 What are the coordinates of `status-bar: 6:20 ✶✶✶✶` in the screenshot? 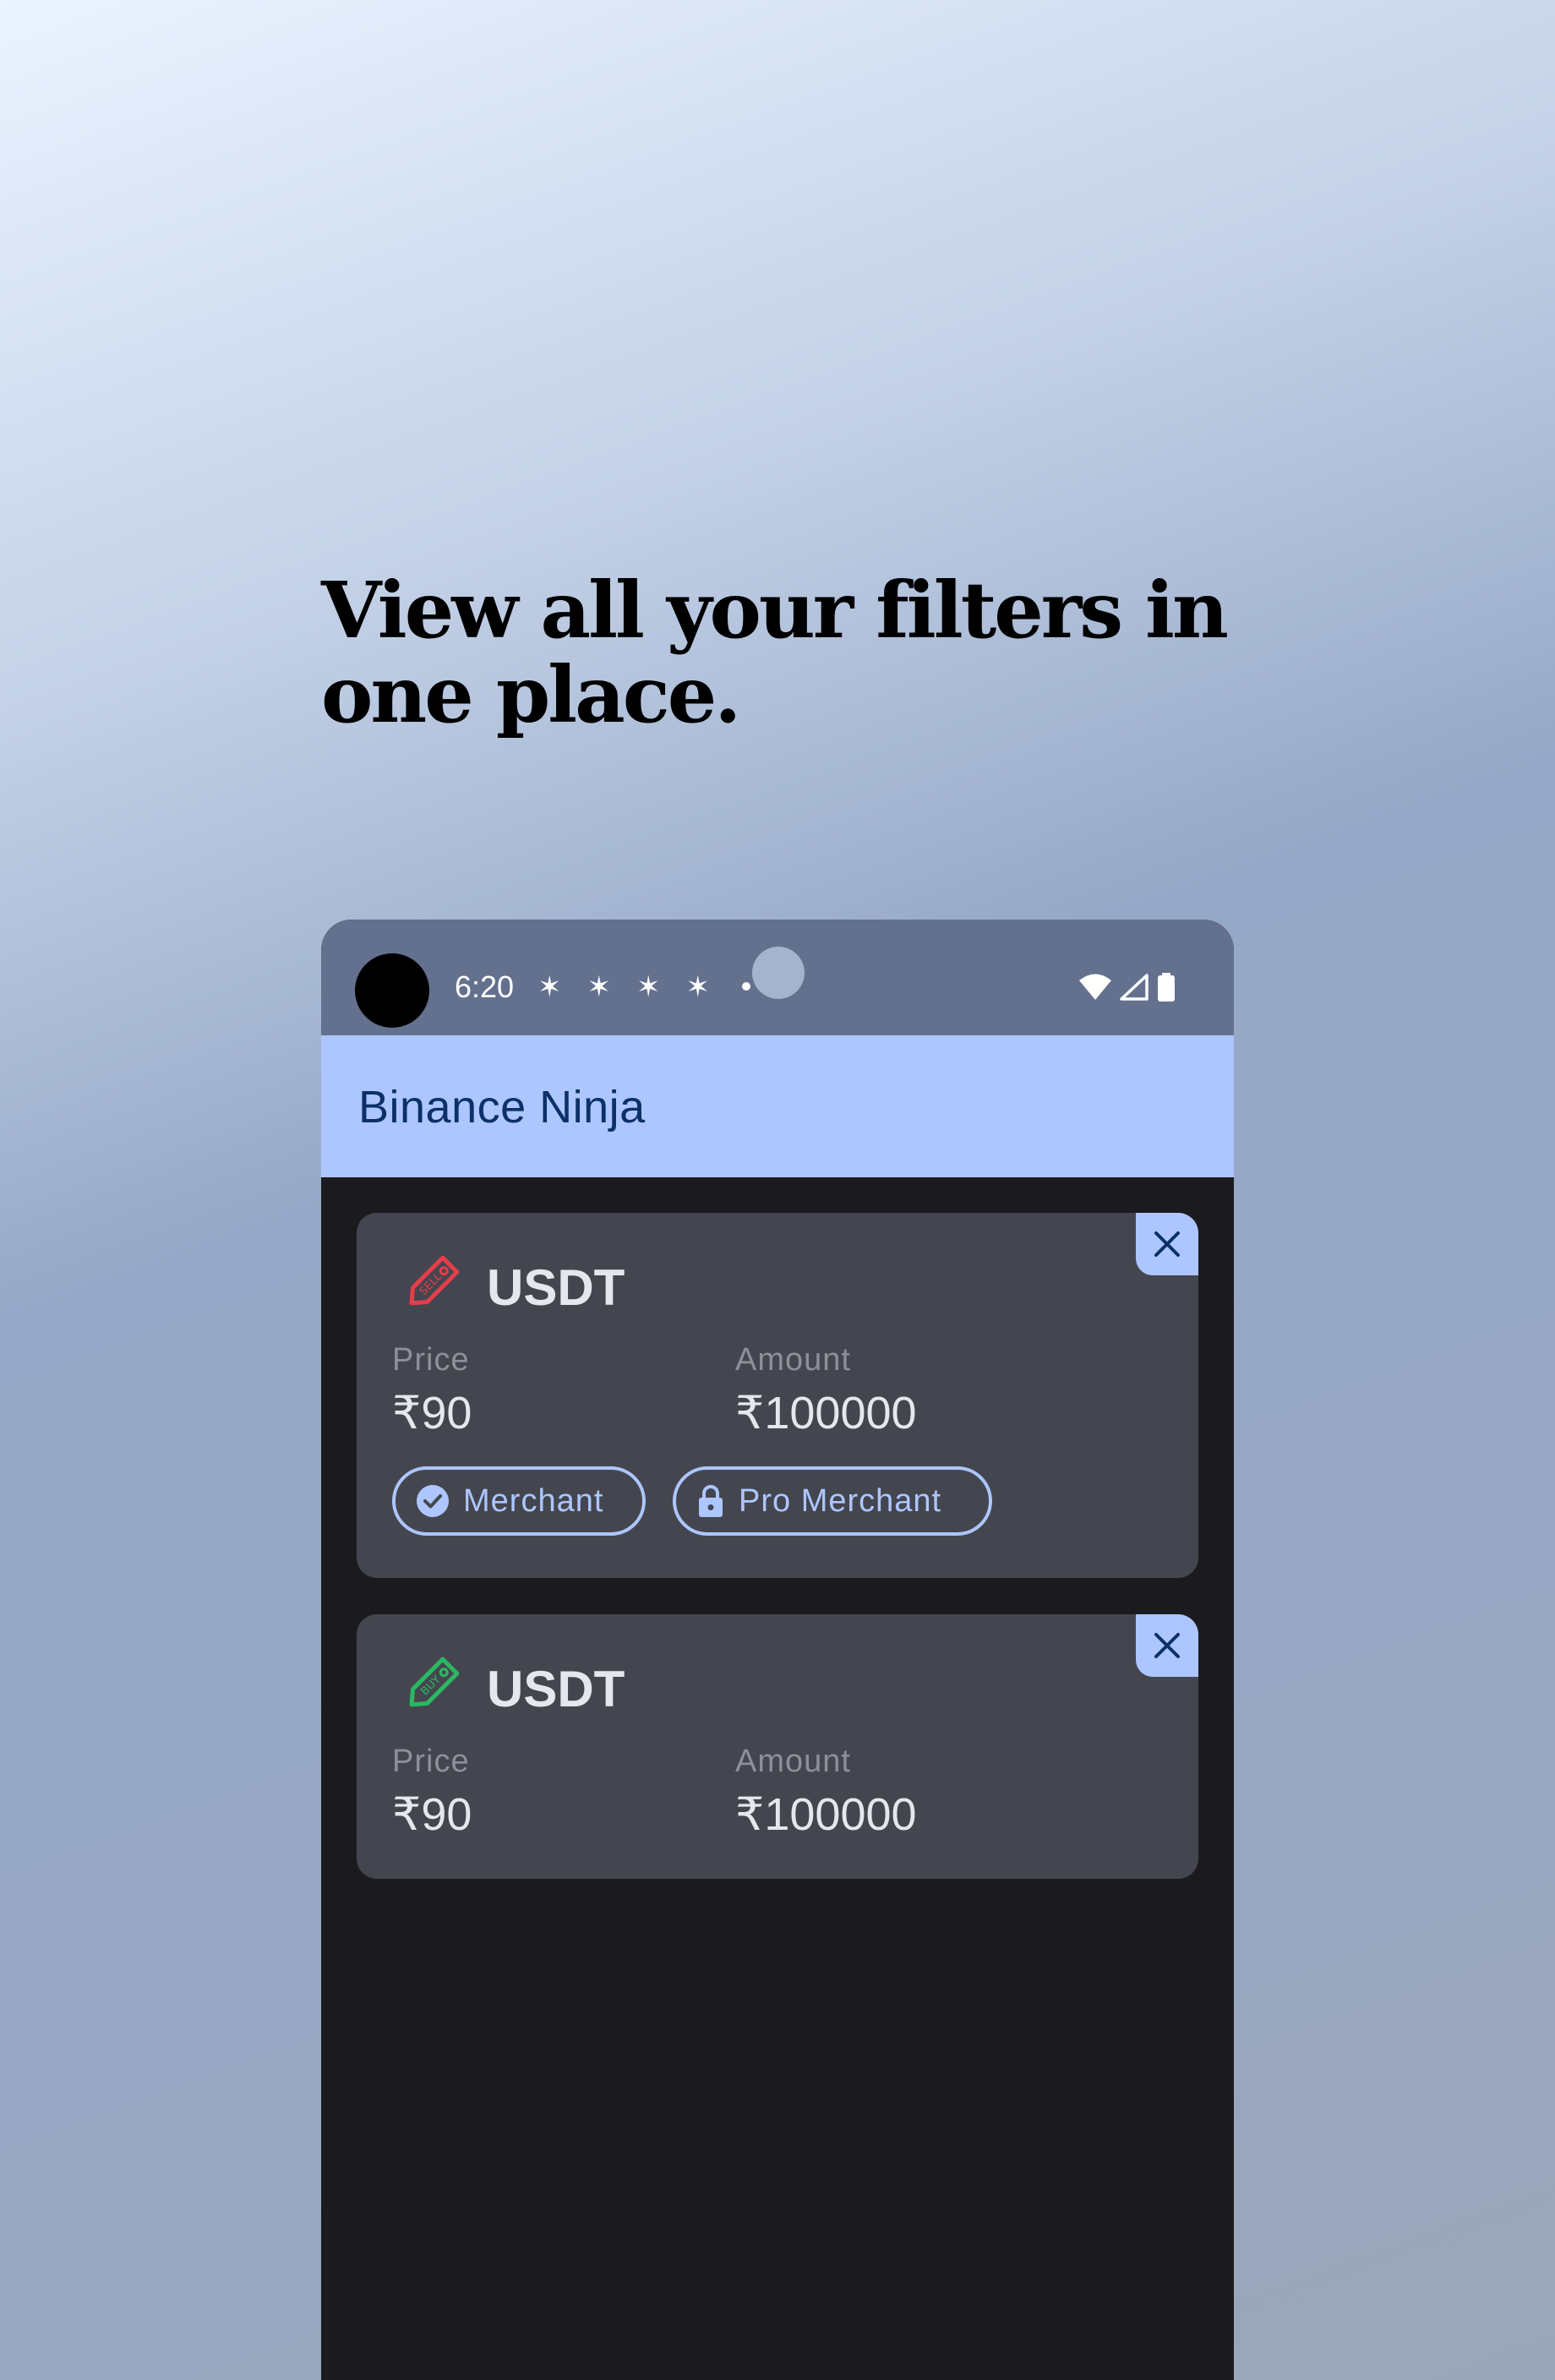 It's located at (777, 978).